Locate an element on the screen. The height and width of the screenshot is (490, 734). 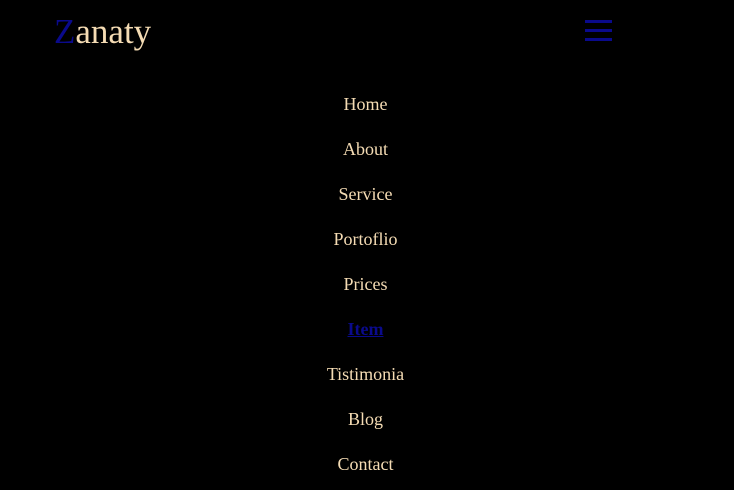
nav-link-testimonials: Tistimonia is located at coordinates (365, 374).